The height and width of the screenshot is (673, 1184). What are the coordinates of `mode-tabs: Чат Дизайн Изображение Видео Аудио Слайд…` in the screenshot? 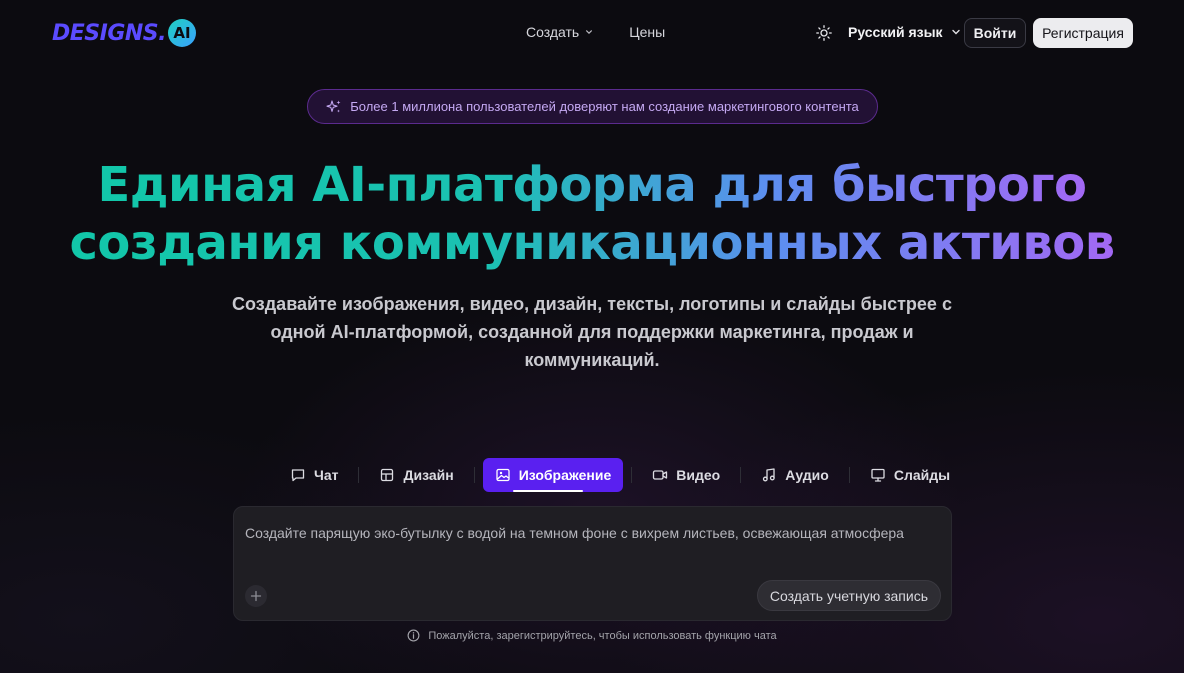 It's located at (620, 475).